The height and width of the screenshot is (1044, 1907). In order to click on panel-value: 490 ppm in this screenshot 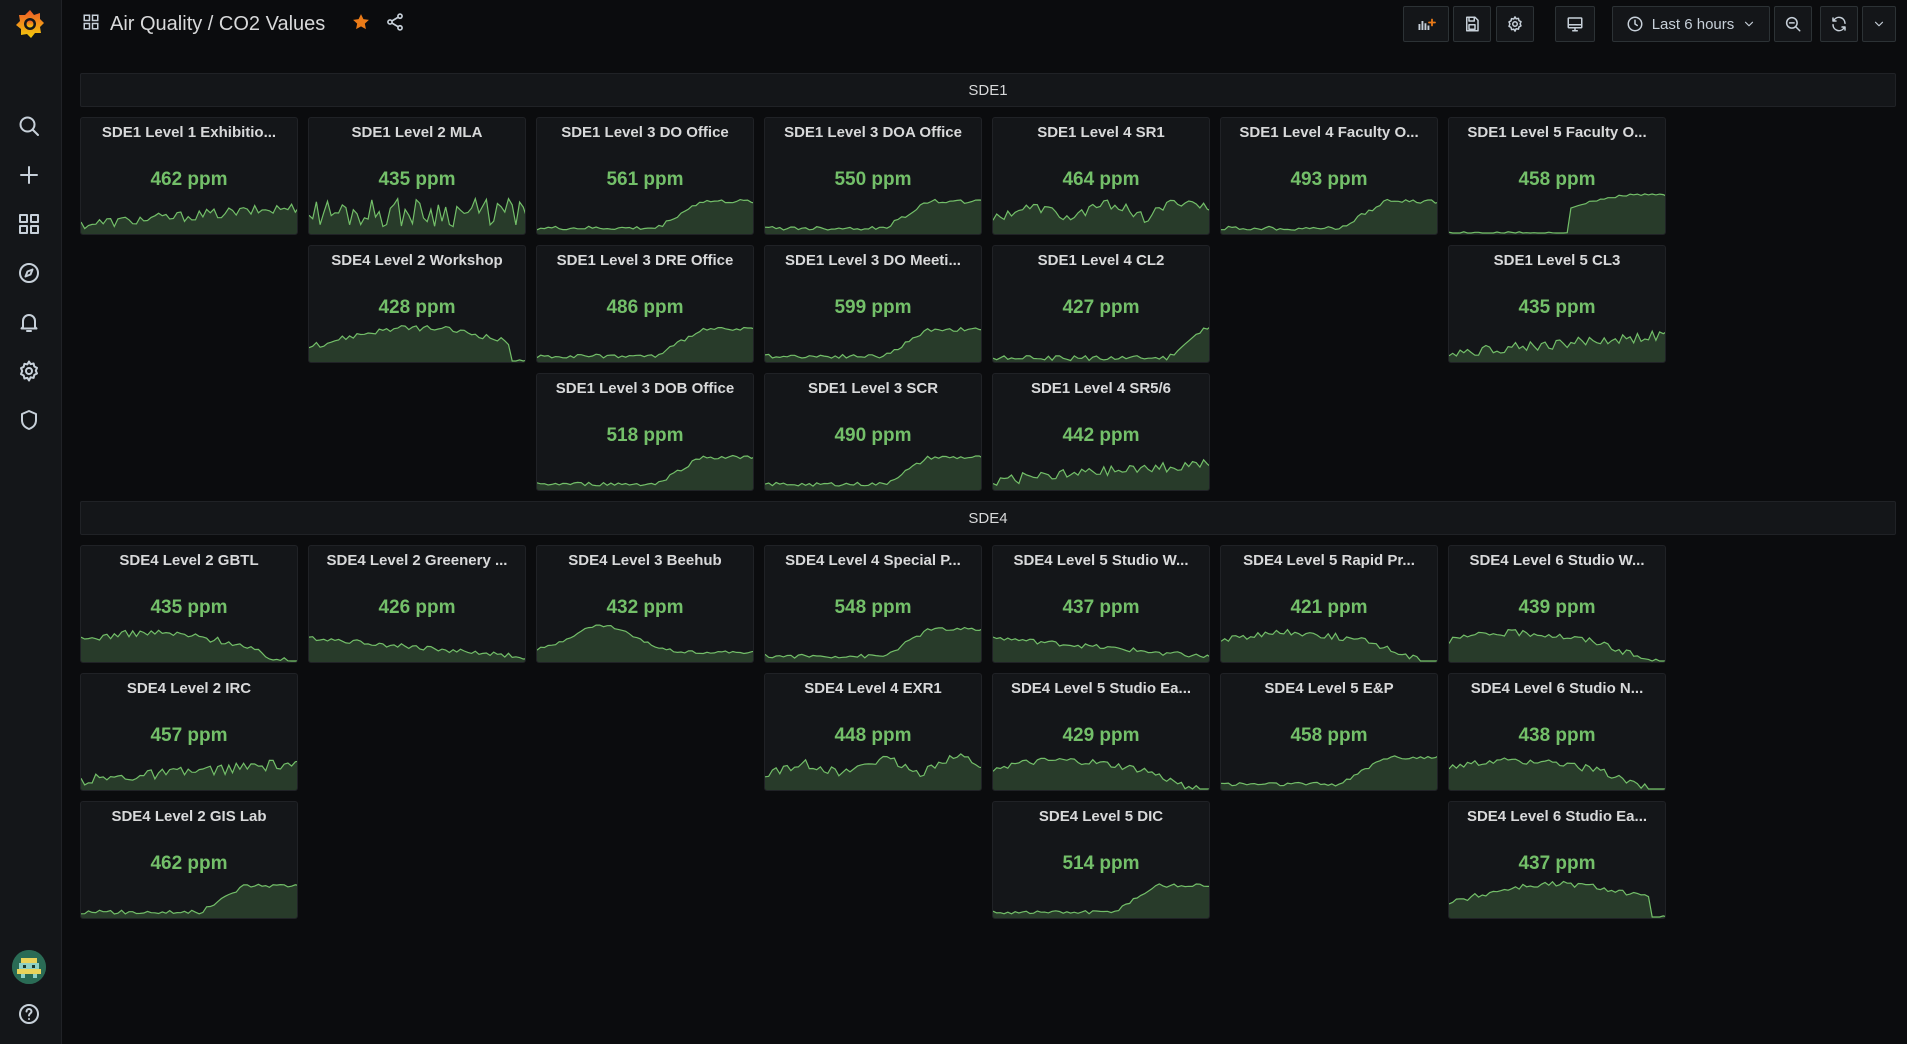, I will do `click(873, 435)`.